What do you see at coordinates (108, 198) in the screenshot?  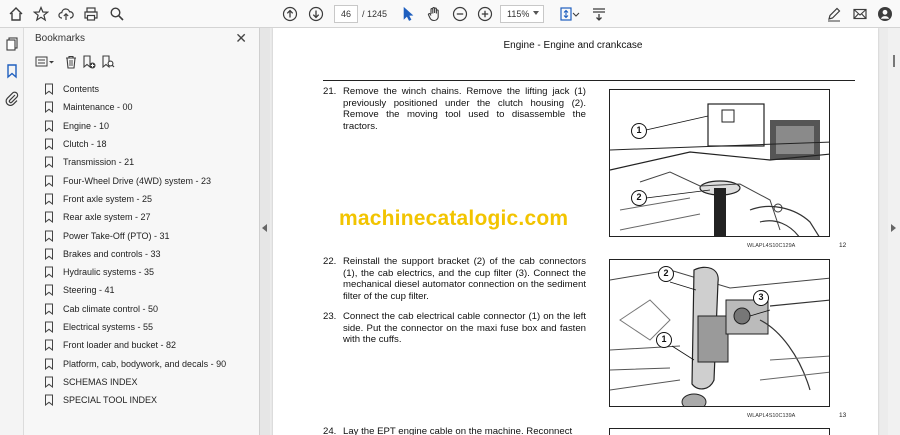 I see `bookmark-label: Front axle system - 25` at bounding box center [108, 198].